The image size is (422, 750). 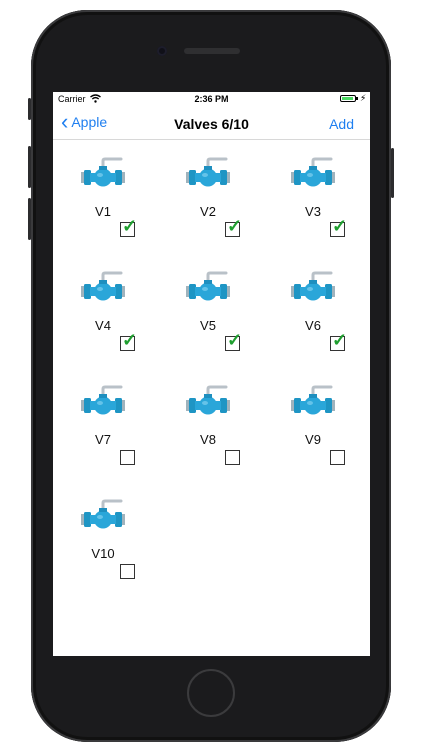 I want to click on valve-label: V4, so click(x=103, y=325).